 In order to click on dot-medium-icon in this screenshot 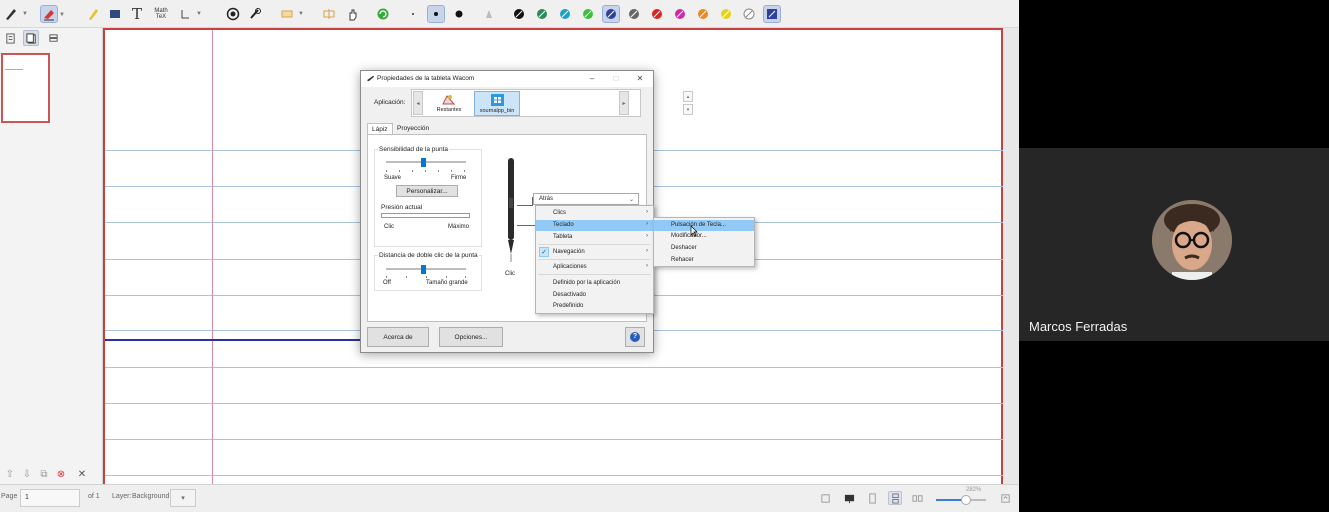, I will do `click(436, 14)`.